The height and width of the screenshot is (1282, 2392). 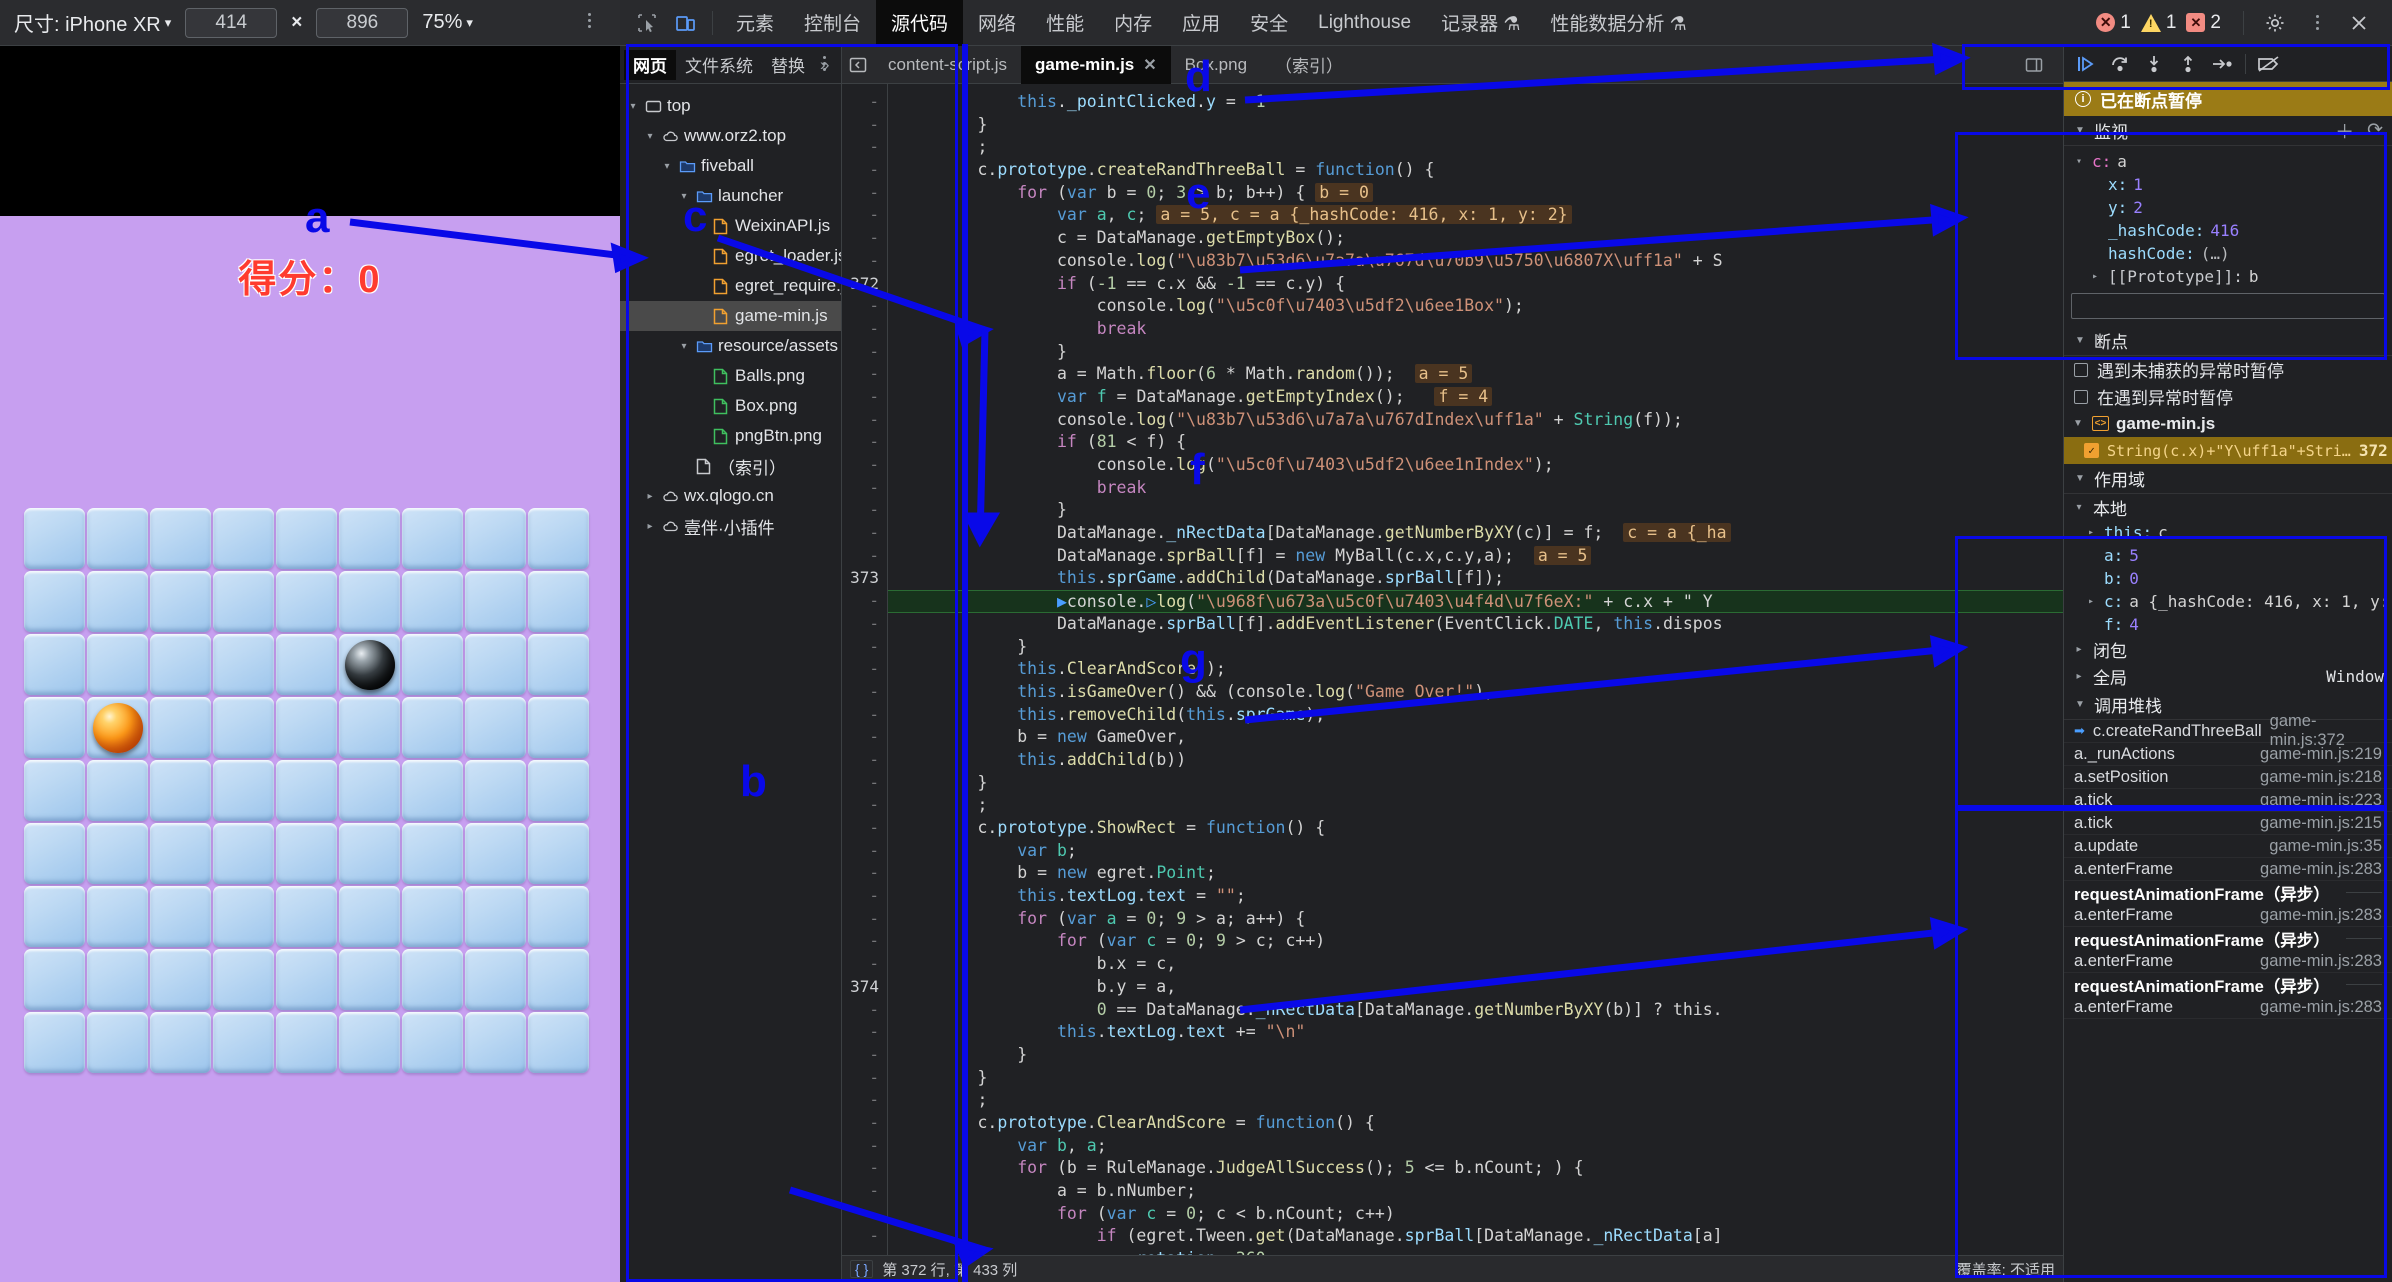 What do you see at coordinates (2034, 65) in the screenshot?
I see `editor-panel-toggle-icon` at bounding box center [2034, 65].